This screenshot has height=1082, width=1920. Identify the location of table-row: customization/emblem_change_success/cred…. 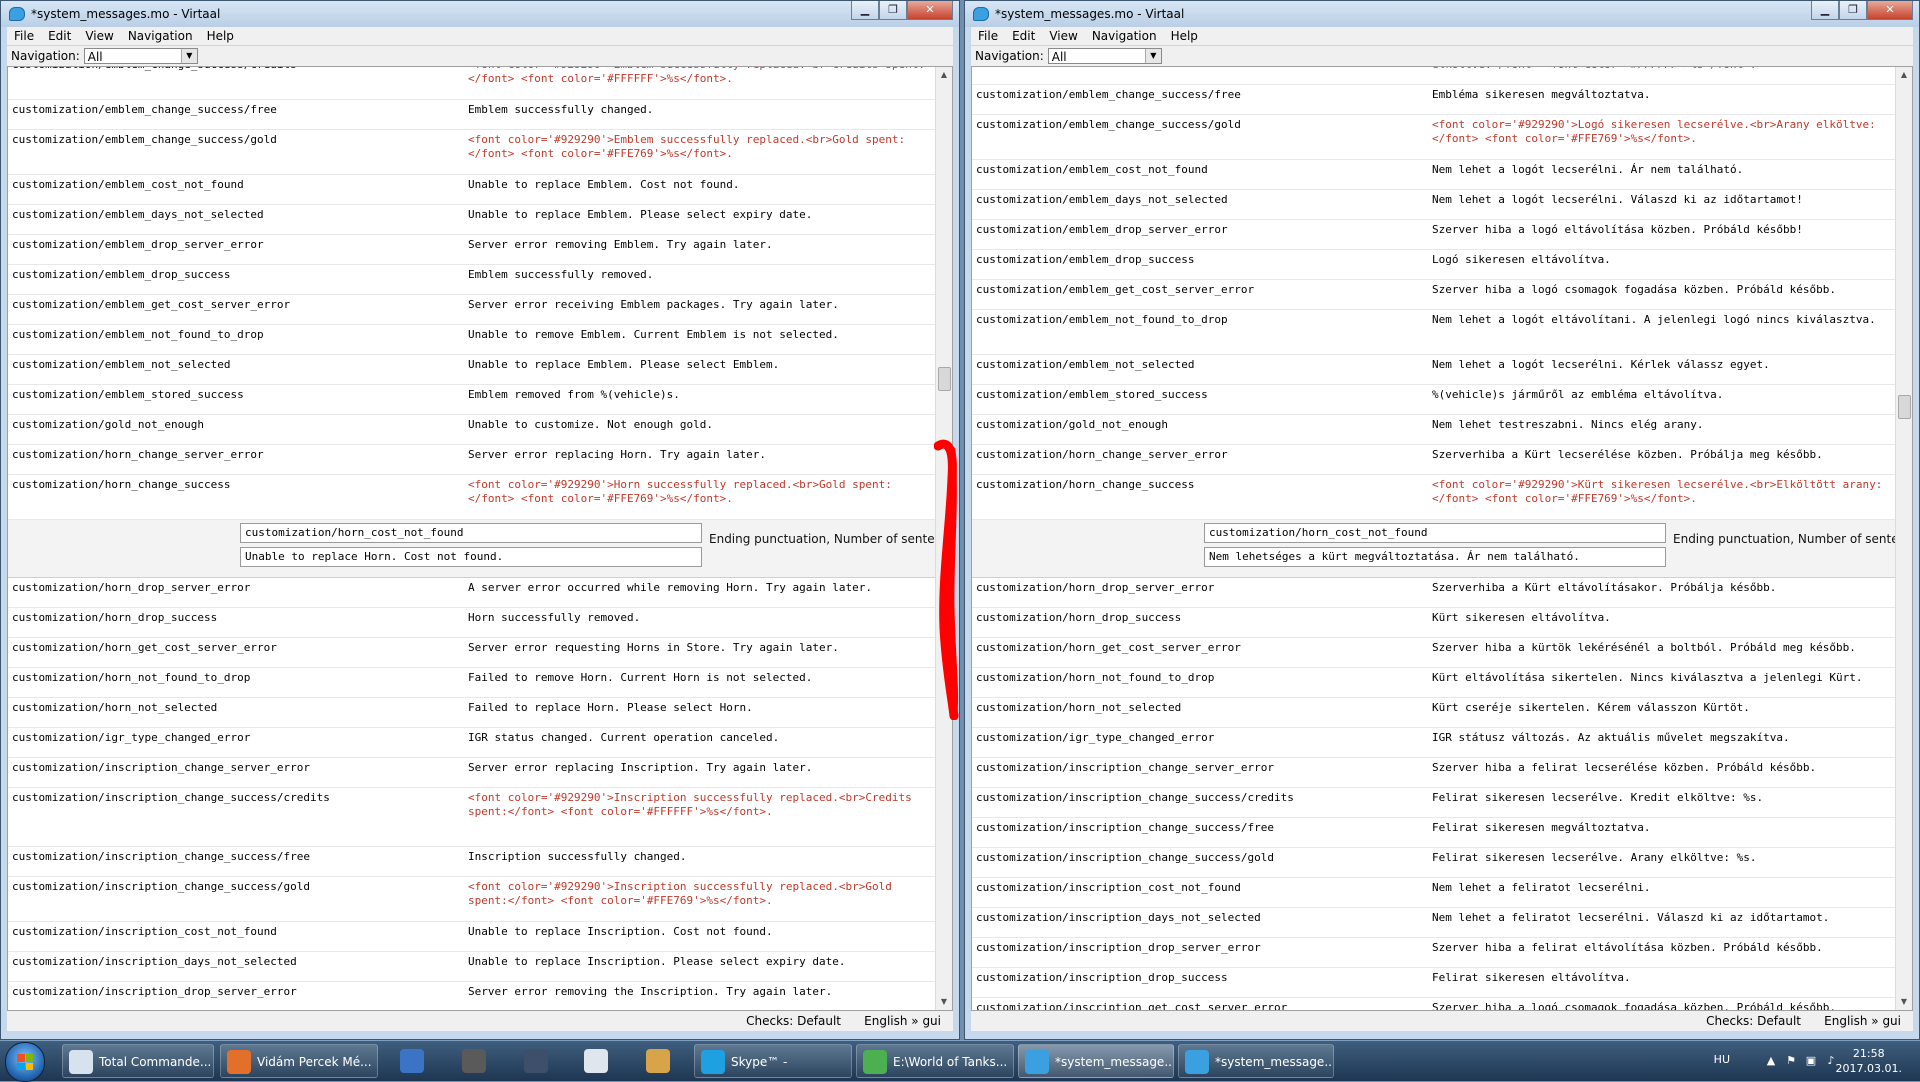
(472, 83).